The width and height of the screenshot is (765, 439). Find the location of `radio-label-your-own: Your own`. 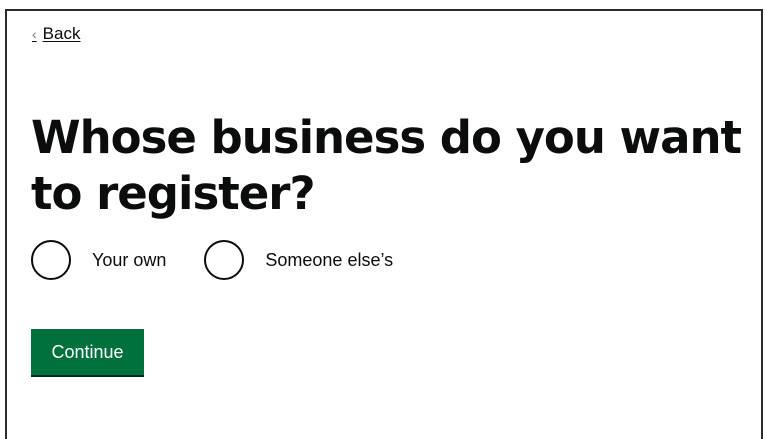

radio-label-your-own: Your own is located at coordinates (129, 259).